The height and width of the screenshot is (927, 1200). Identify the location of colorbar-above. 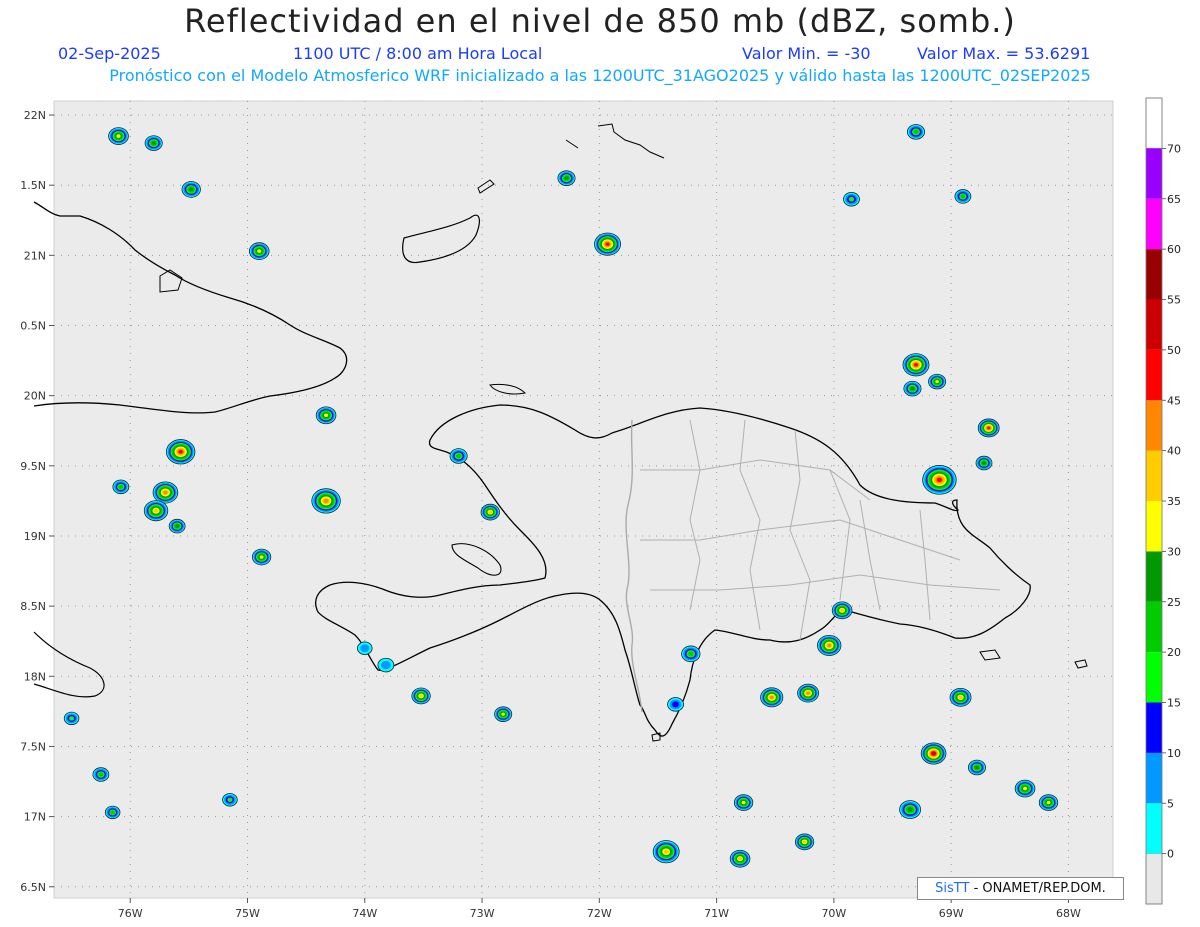
(1154, 123).